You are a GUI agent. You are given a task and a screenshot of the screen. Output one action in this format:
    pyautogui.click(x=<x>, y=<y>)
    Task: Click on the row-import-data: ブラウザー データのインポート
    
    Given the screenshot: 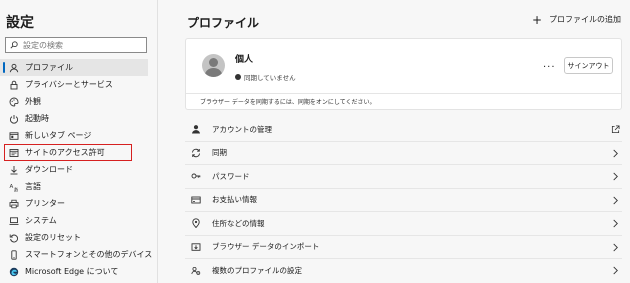 What is the action you would take?
    pyautogui.click(x=403, y=247)
    